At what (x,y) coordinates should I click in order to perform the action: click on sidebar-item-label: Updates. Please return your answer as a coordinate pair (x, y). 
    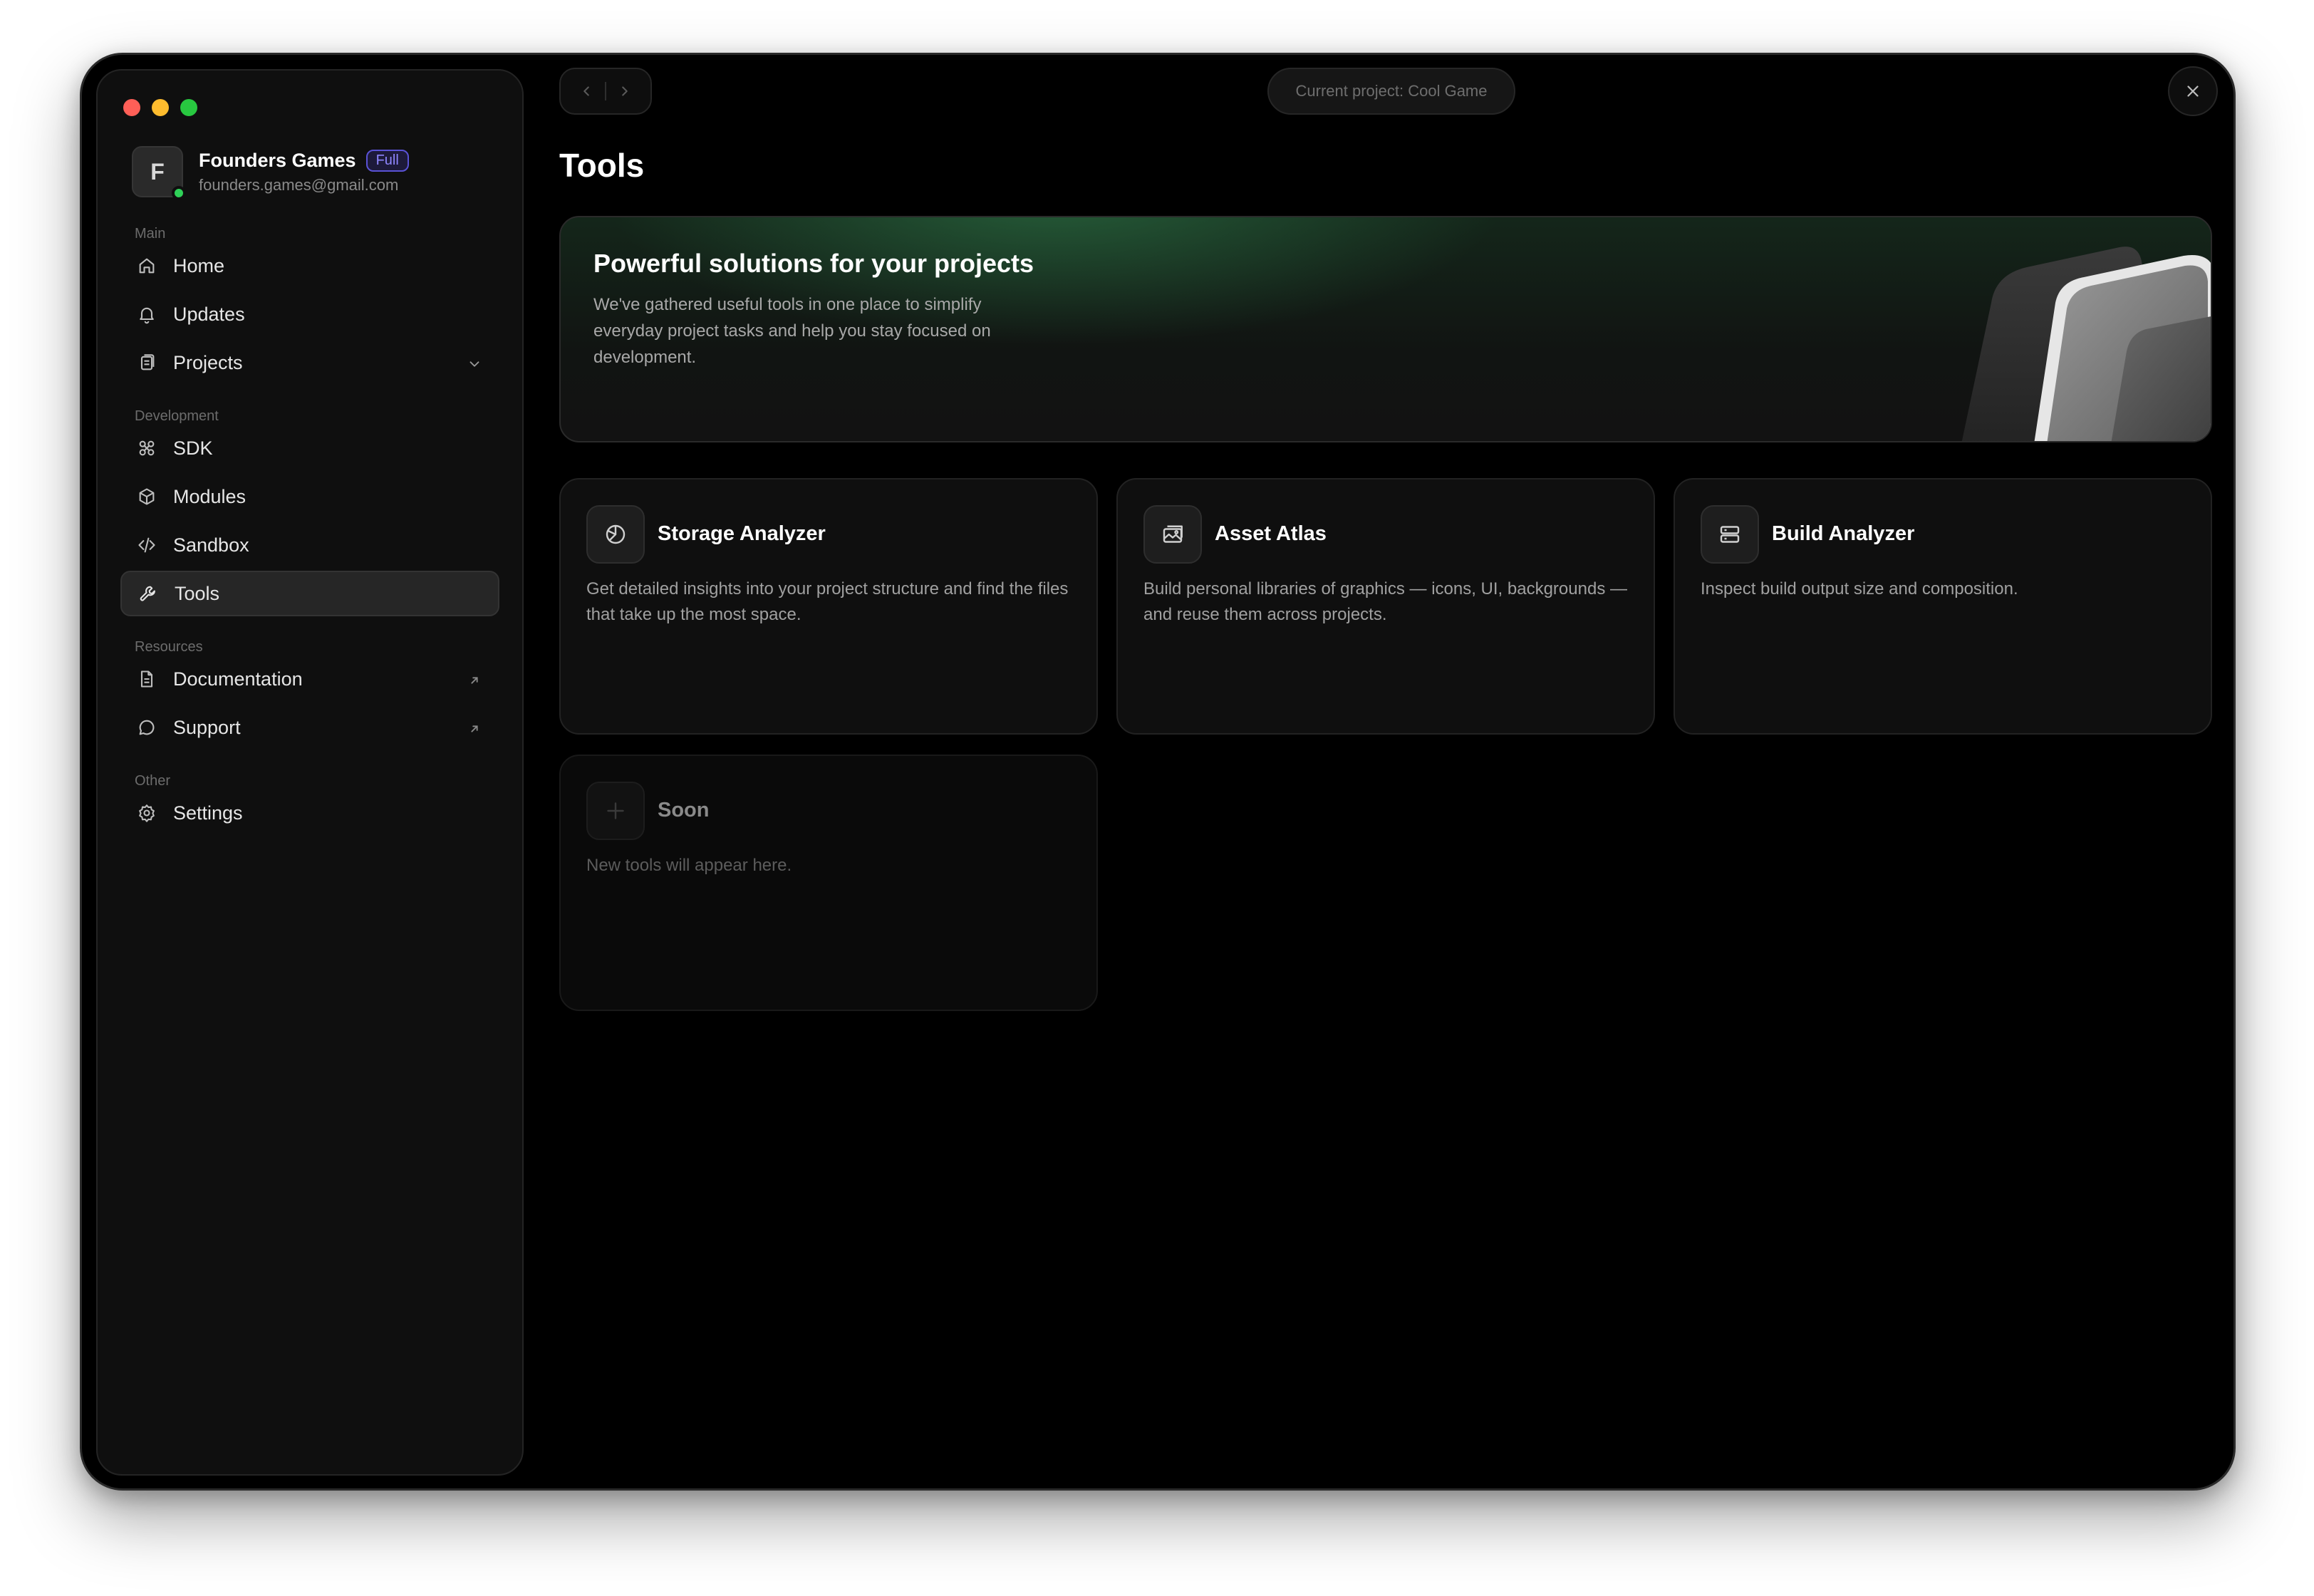
    Looking at the image, I should click on (209, 314).